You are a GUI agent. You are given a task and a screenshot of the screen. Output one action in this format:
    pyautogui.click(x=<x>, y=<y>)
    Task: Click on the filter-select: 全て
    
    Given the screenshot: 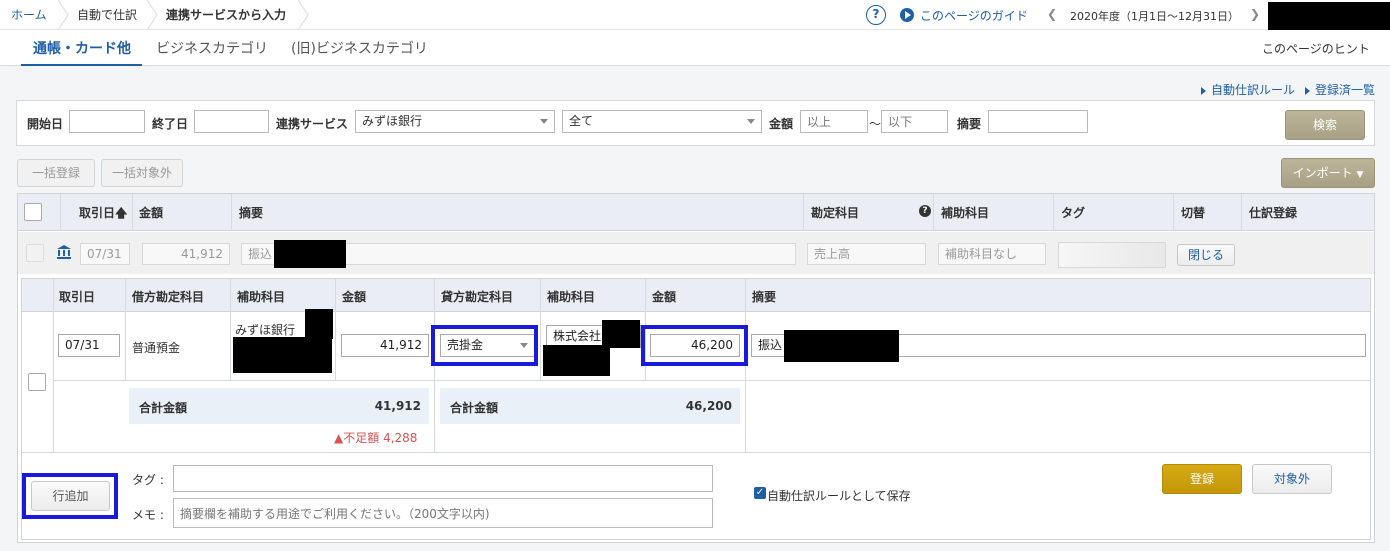 What is the action you would take?
    pyautogui.click(x=662, y=121)
    